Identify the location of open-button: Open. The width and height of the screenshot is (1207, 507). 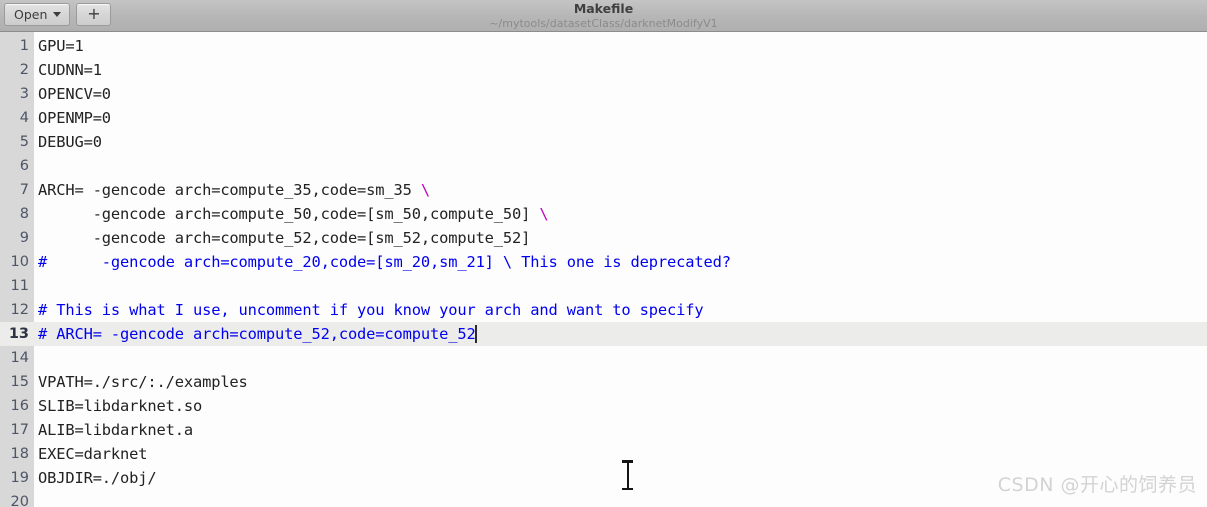
(37, 14).